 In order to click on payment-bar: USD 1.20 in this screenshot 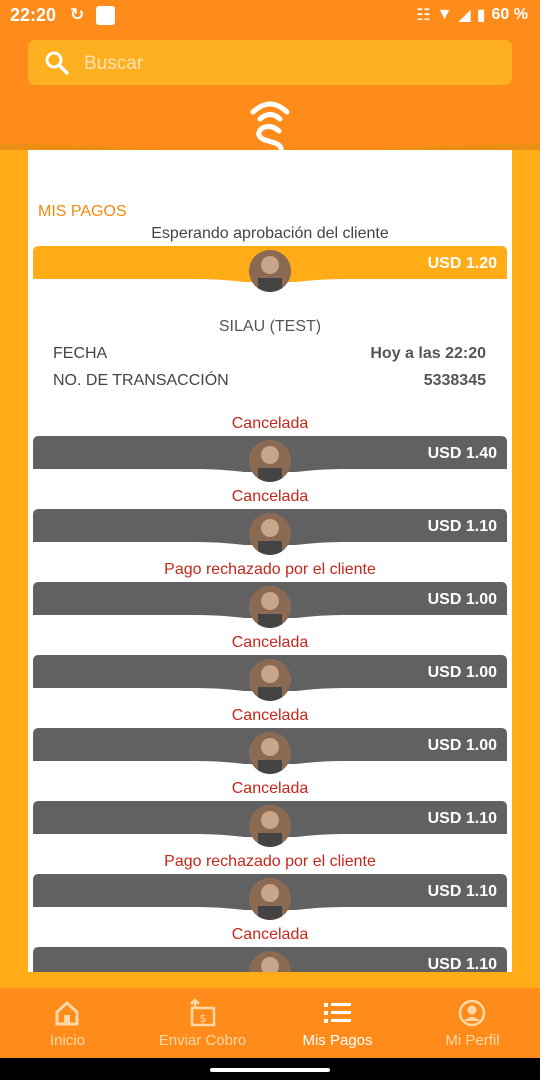, I will do `click(270, 269)`.